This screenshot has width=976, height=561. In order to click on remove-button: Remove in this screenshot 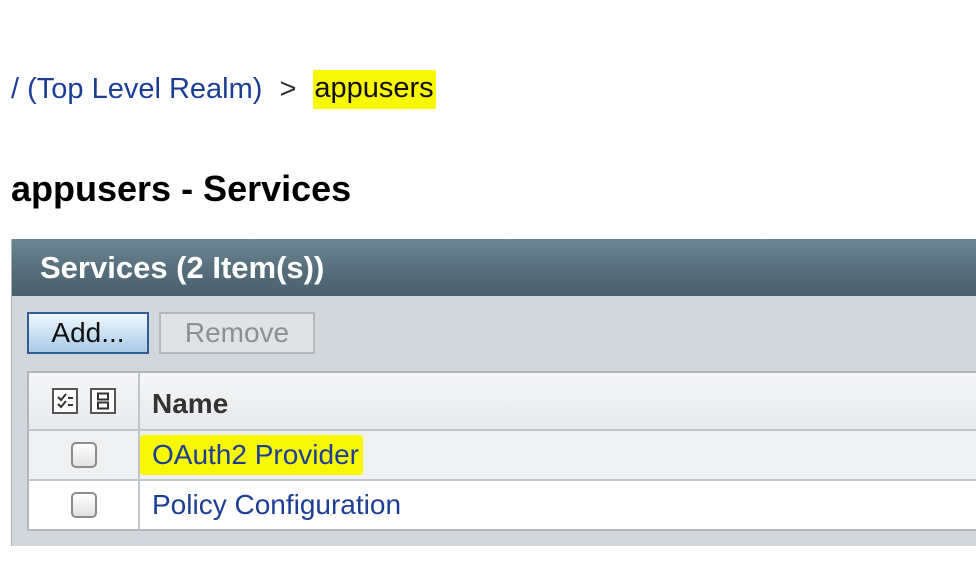, I will do `click(237, 333)`.